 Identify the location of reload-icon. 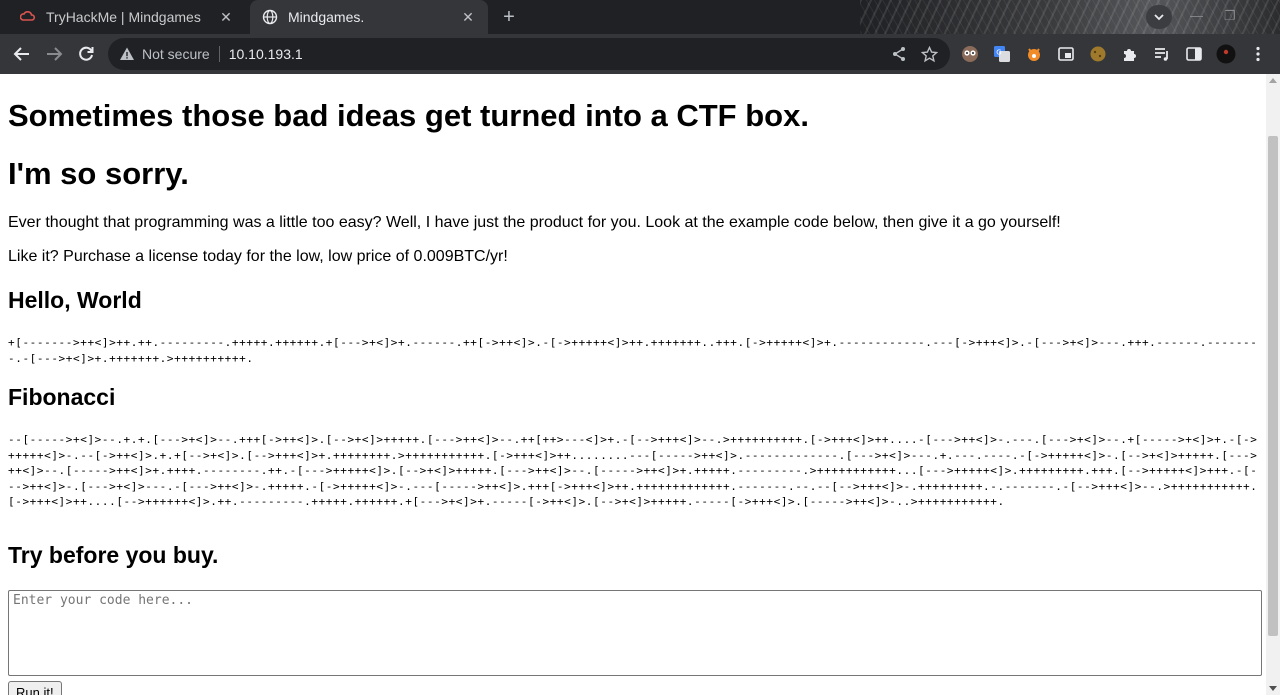
(86, 53).